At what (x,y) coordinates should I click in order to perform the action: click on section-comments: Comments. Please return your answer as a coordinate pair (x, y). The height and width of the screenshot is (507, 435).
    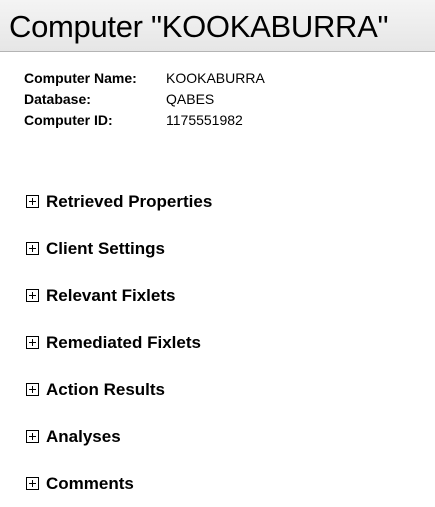
    Looking at the image, I should click on (119, 483).